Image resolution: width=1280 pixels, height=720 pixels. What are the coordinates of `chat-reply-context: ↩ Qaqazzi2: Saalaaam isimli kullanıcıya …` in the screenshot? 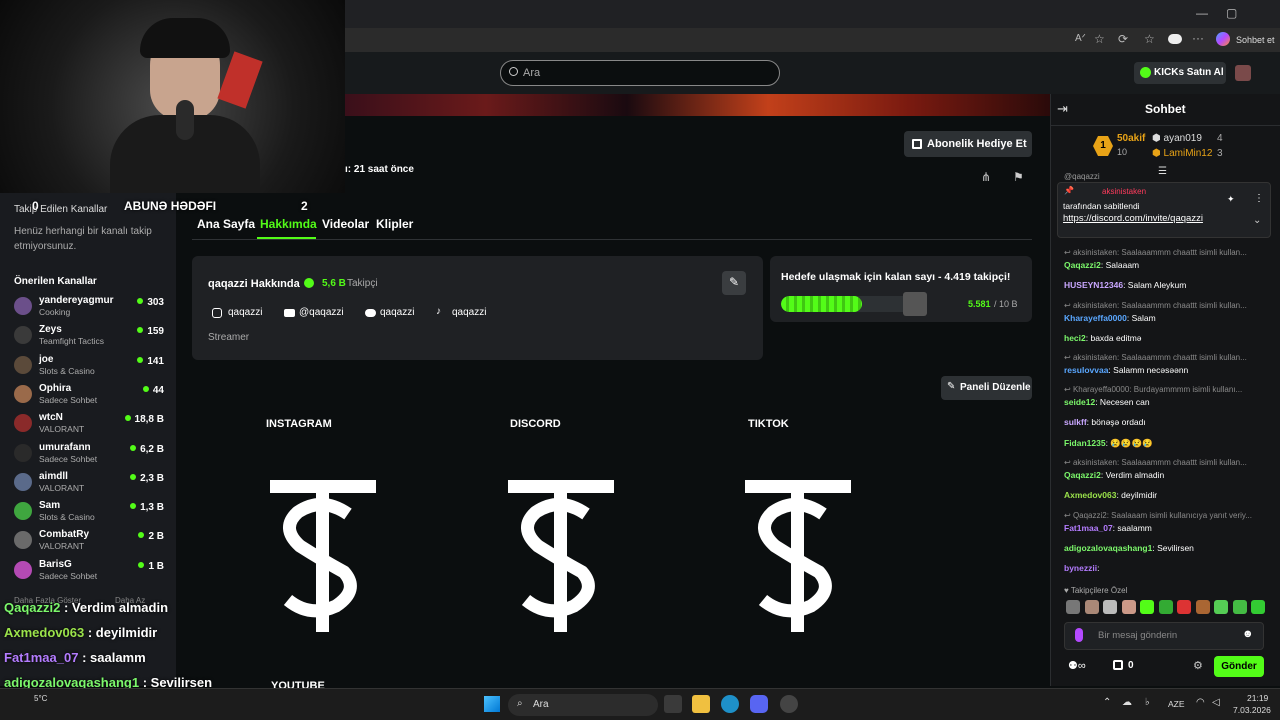 It's located at (1158, 515).